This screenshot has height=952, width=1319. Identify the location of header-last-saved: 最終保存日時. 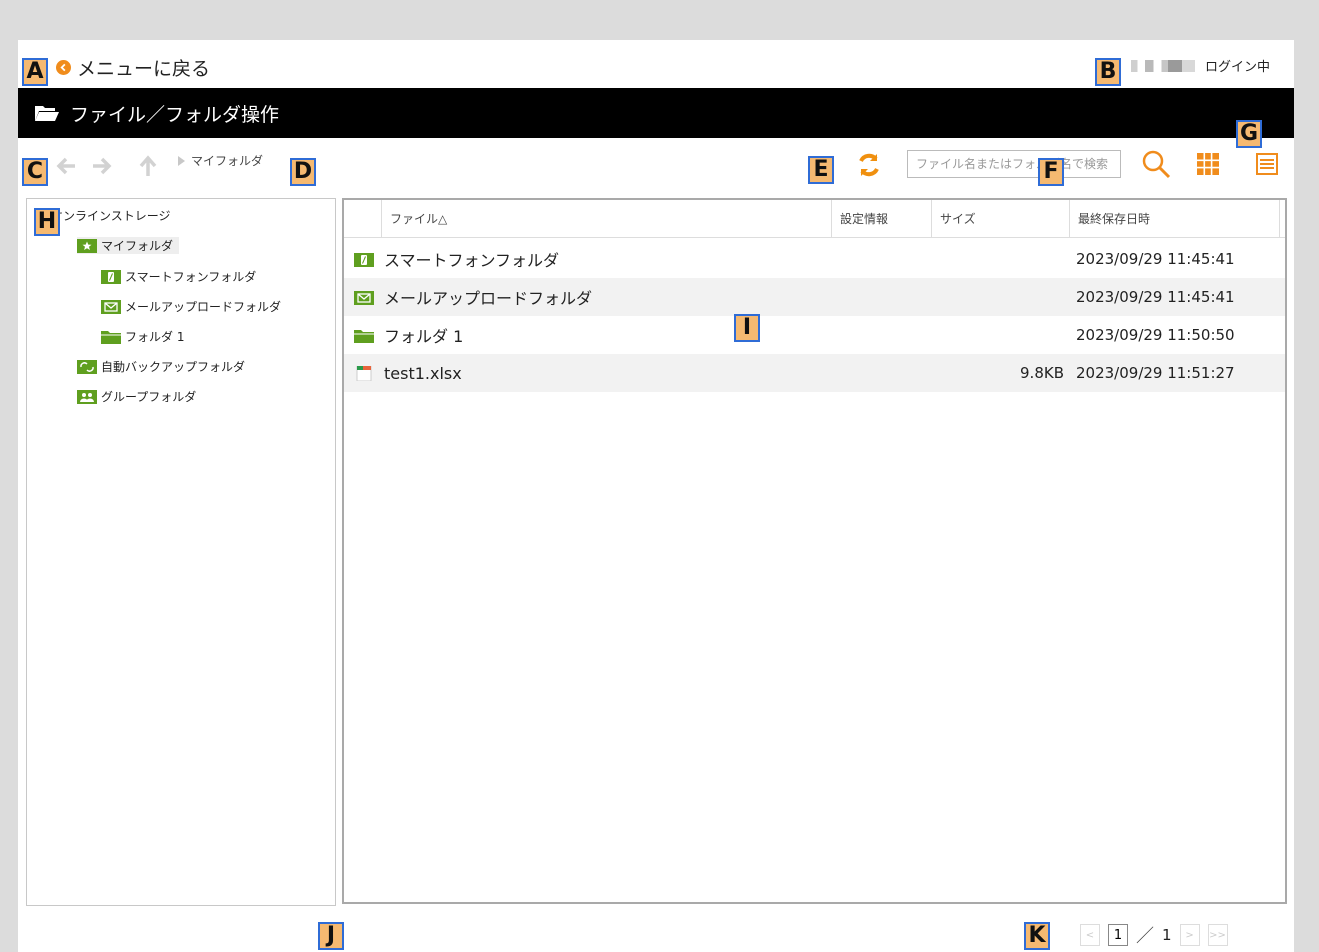
(1175, 219).